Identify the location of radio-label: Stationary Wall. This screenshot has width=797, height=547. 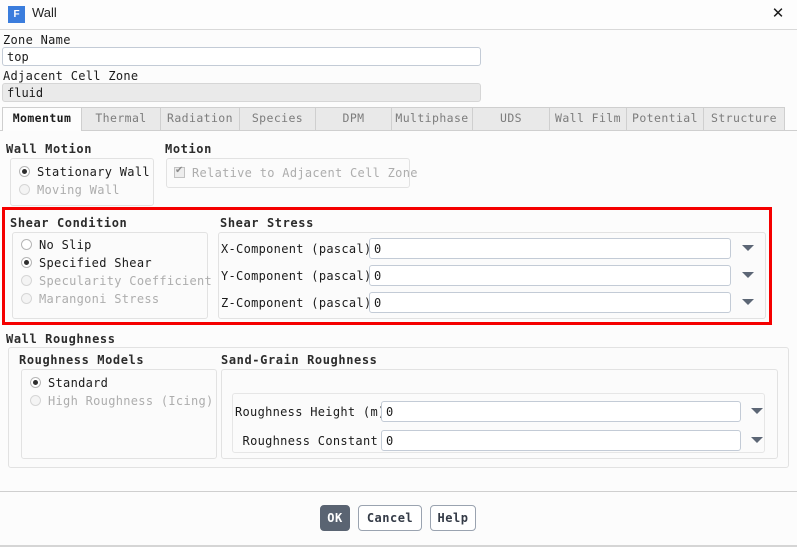
(93, 172).